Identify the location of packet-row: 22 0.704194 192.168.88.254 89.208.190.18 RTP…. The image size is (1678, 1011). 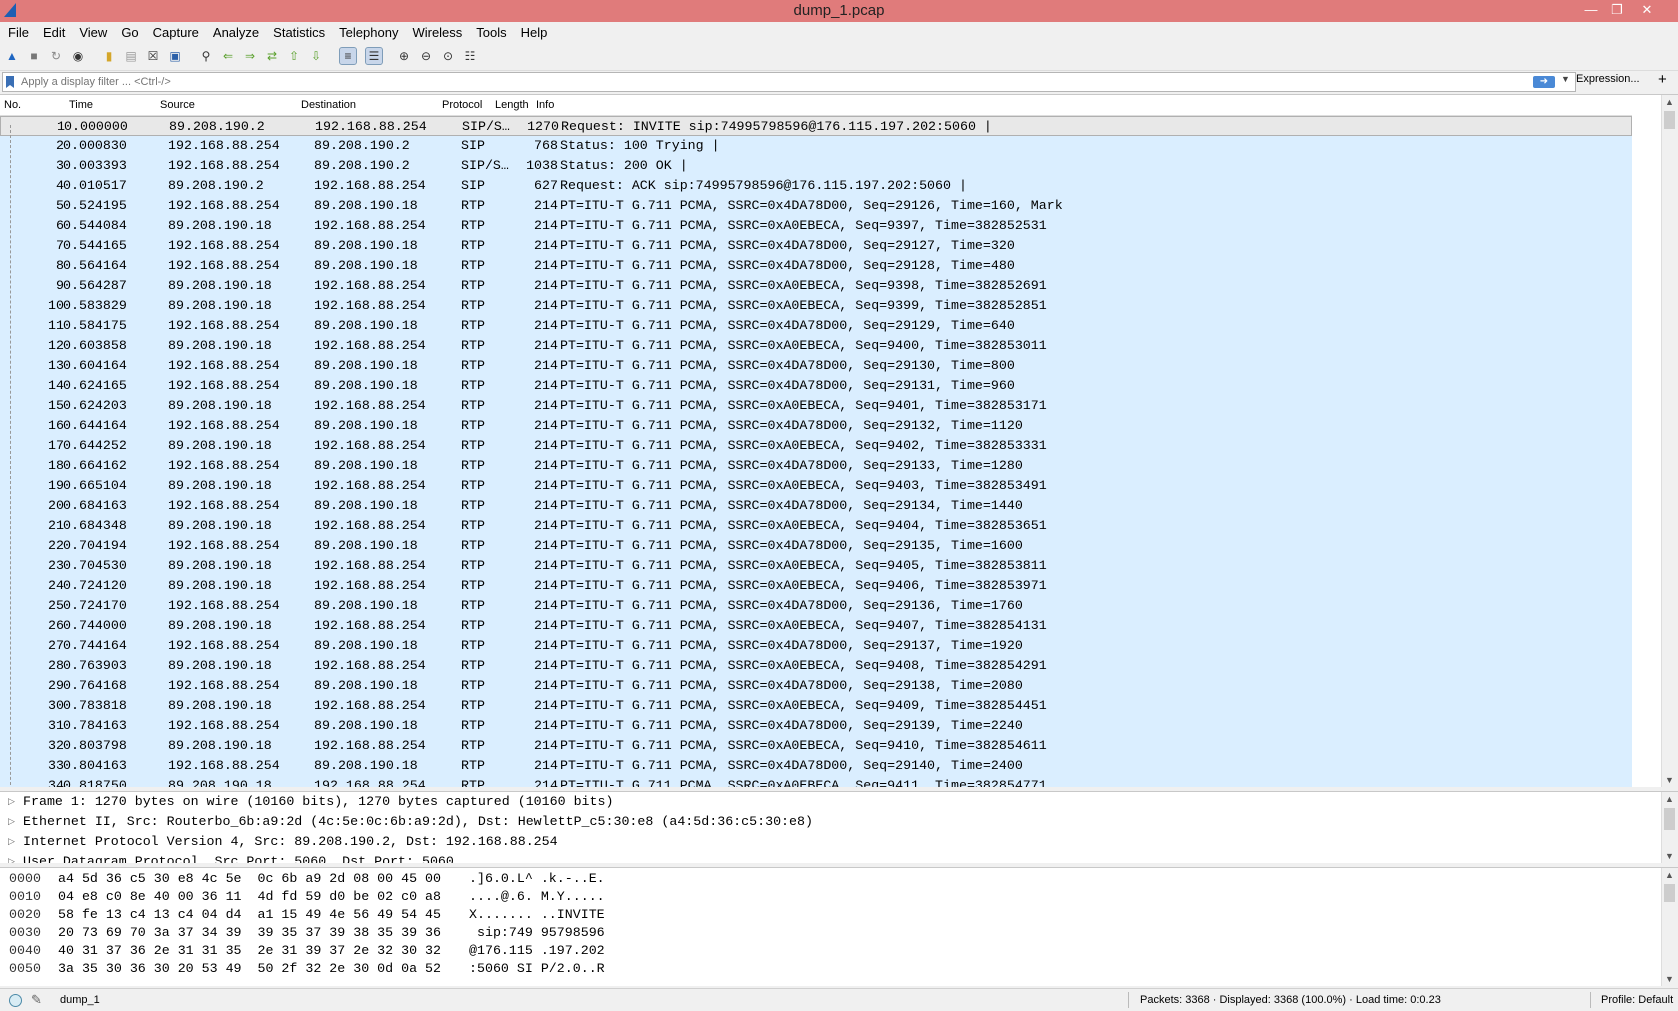
(816, 546).